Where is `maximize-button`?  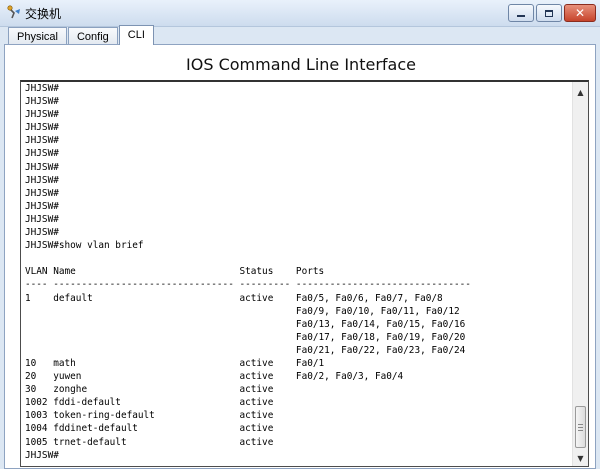
maximize-button is located at coordinates (549, 13).